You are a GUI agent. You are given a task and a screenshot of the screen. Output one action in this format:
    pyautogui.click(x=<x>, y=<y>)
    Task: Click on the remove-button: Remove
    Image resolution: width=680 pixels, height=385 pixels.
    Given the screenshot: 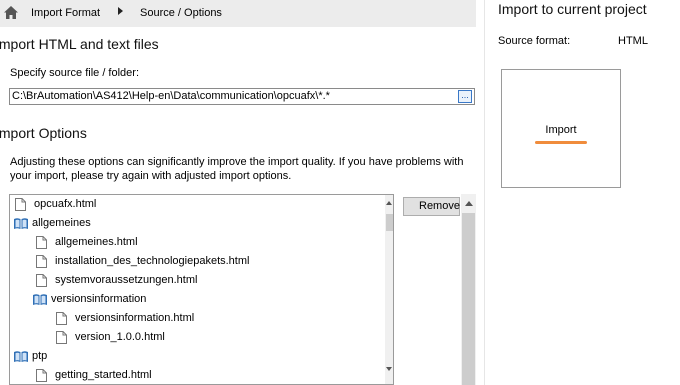 What is the action you would take?
    pyautogui.click(x=431, y=206)
    